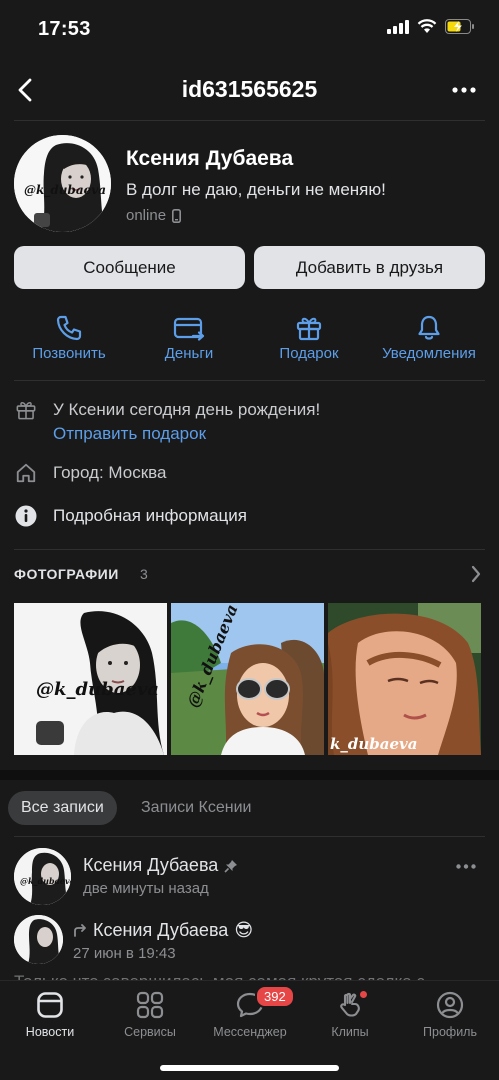 Image resolution: width=499 pixels, height=1080 pixels. What do you see at coordinates (80, 930) in the screenshot?
I see `repost-icon` at bounding box center [80, 930].